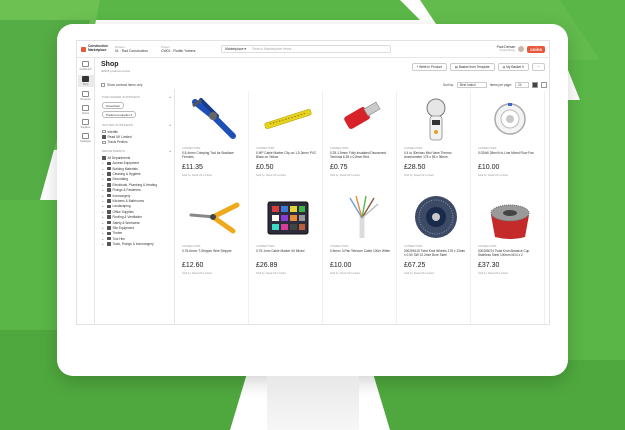 The image size is (625, 430). I want to click on sort-select: Best match, so click(471, 85).